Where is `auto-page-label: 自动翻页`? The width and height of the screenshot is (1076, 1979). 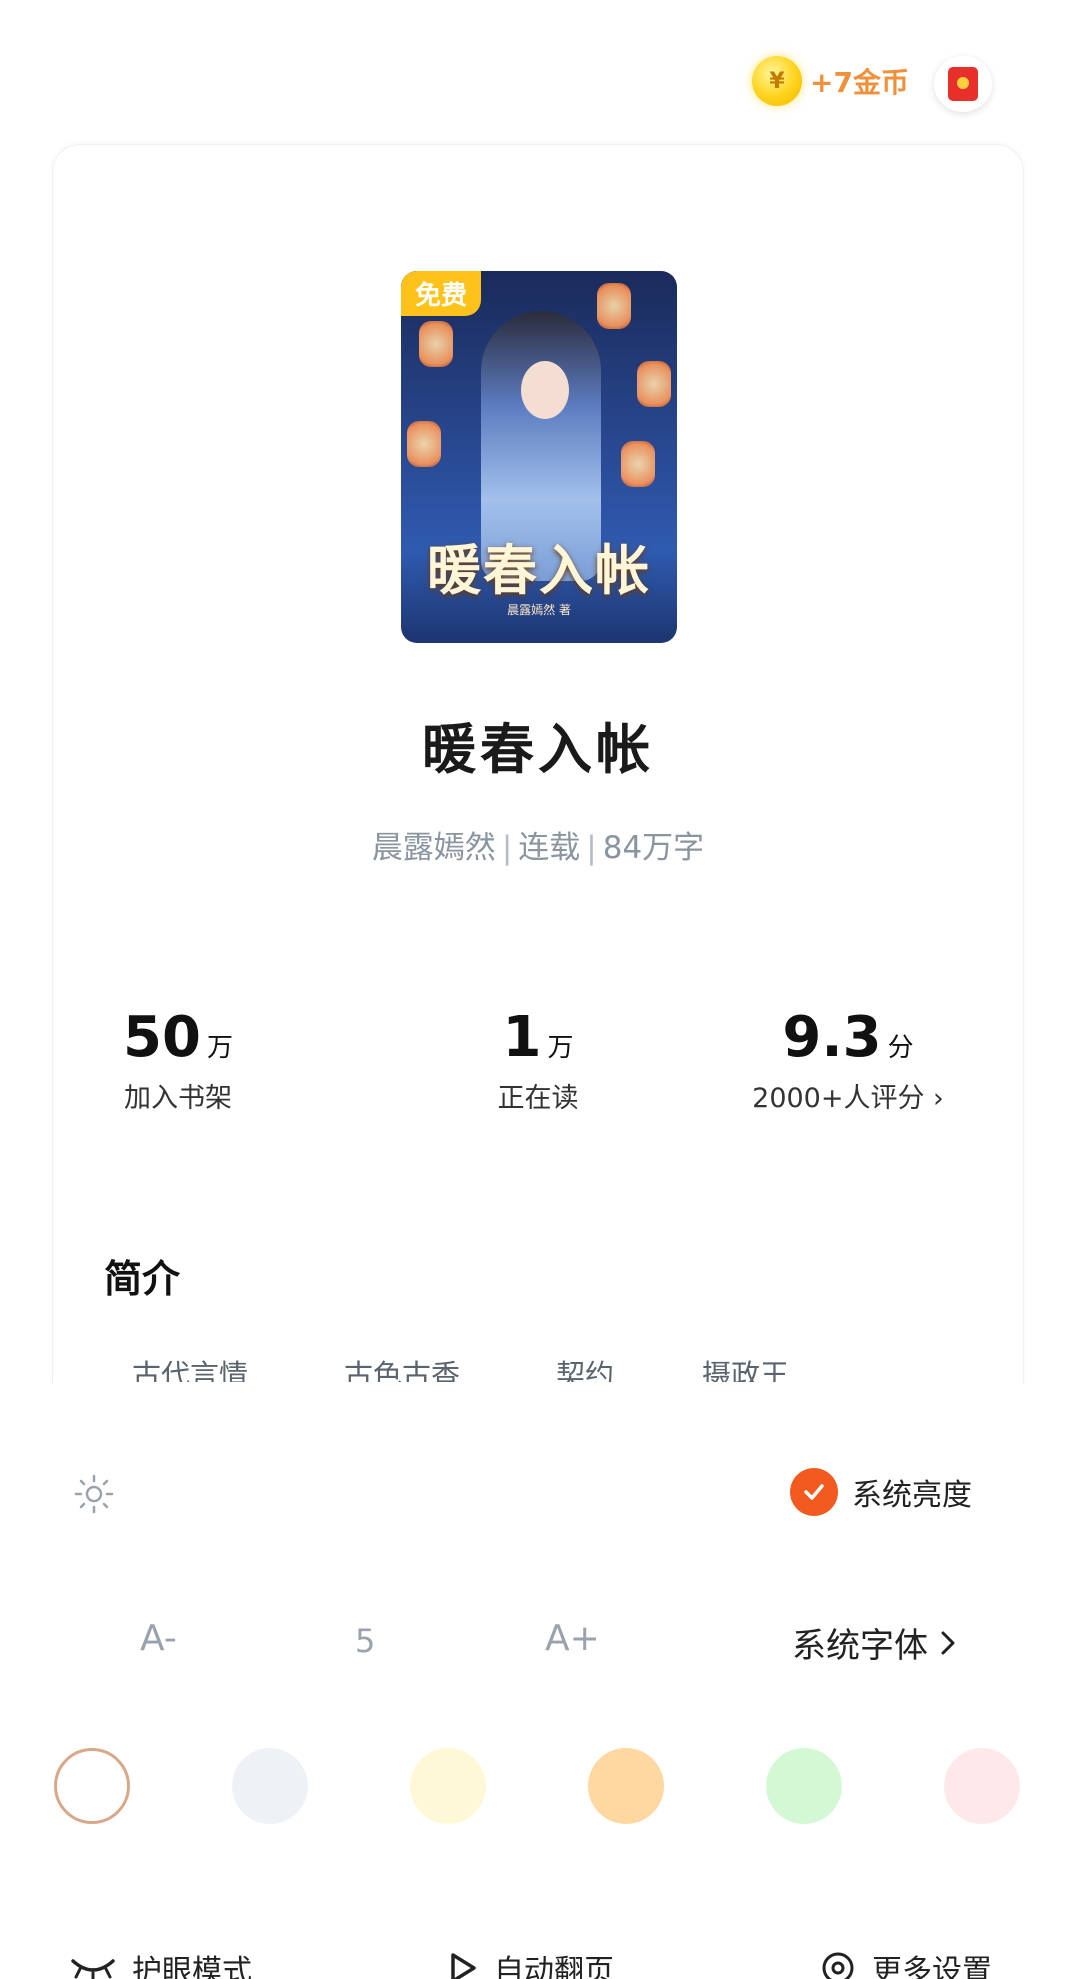 auto-page-label: 自动翻页 is located at coordinates (554, 1966).